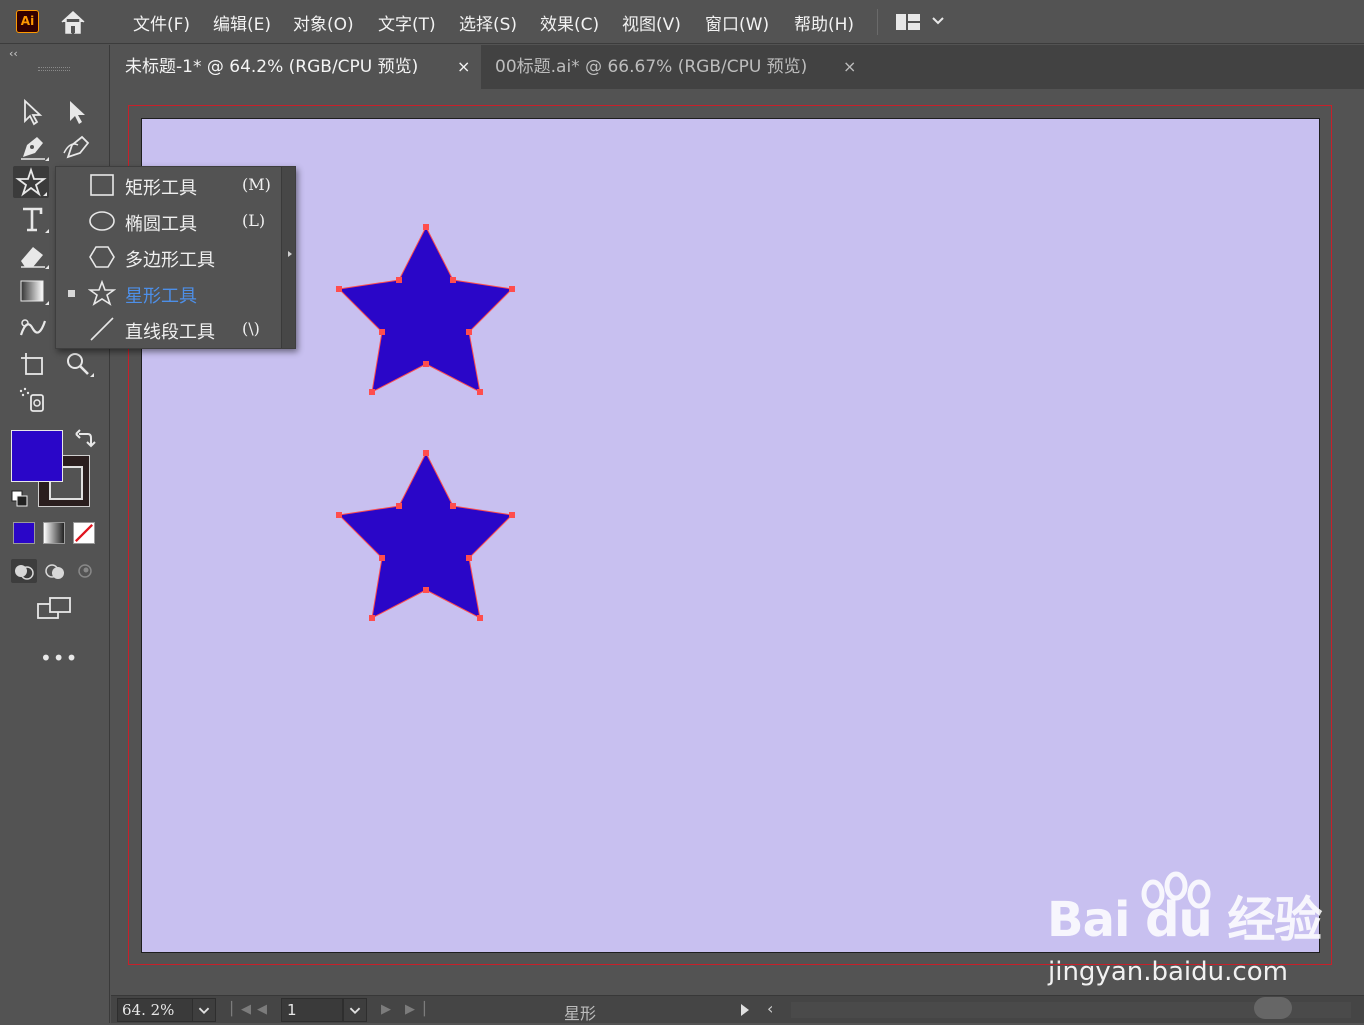 This screenshot has height=1025, width=1364. Describe the element at coordinates (407, 22) in the screenshot. I see `menu-type: 文字(T)` at that location.